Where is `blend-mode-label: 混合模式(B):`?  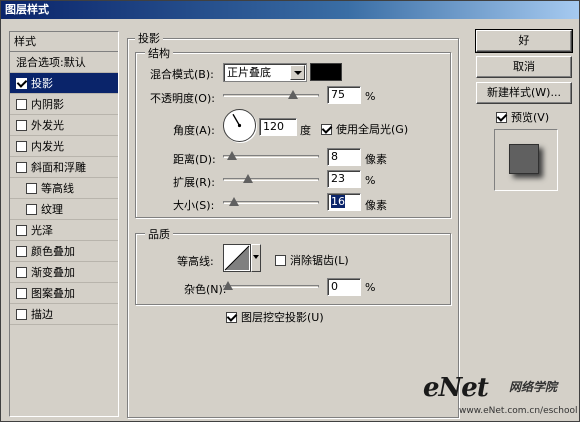
blend-mode-label: 混合模式(B): is located at coordinates (182, 74).